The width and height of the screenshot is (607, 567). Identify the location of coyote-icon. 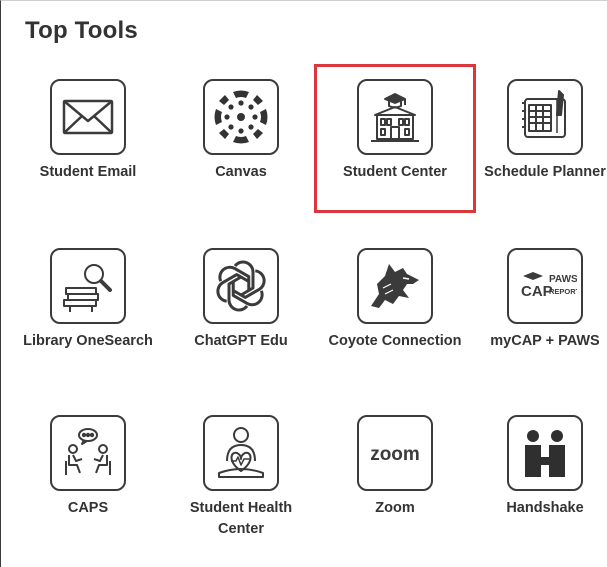
(395, 286).